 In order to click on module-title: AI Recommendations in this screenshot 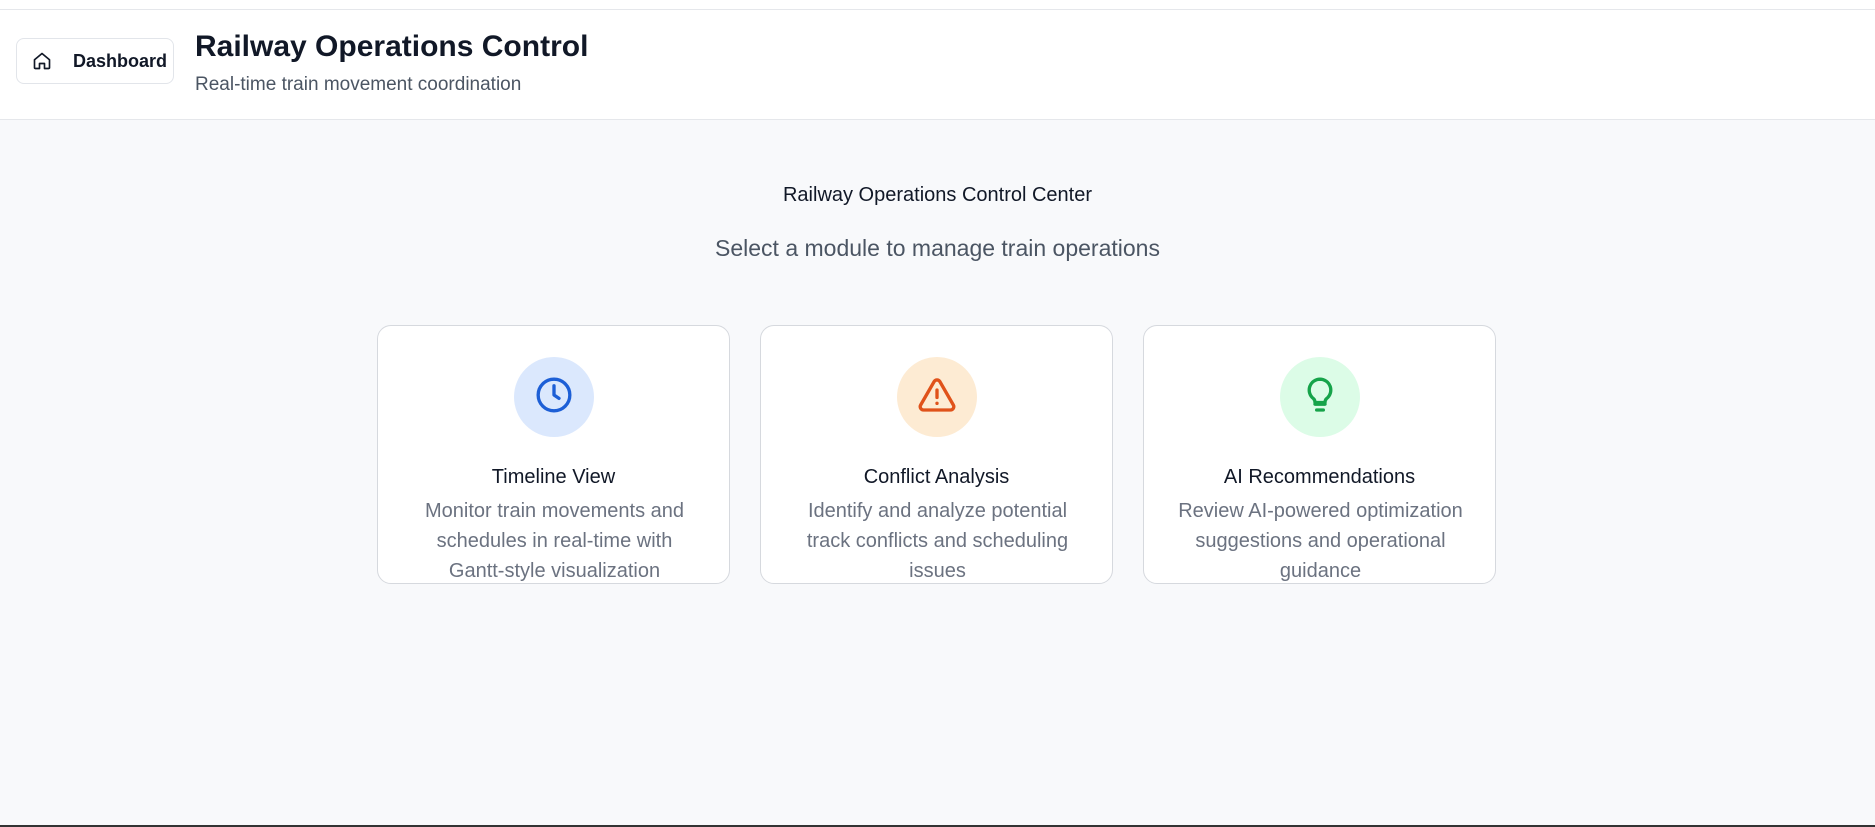, I will do `click(1319, 477)`.